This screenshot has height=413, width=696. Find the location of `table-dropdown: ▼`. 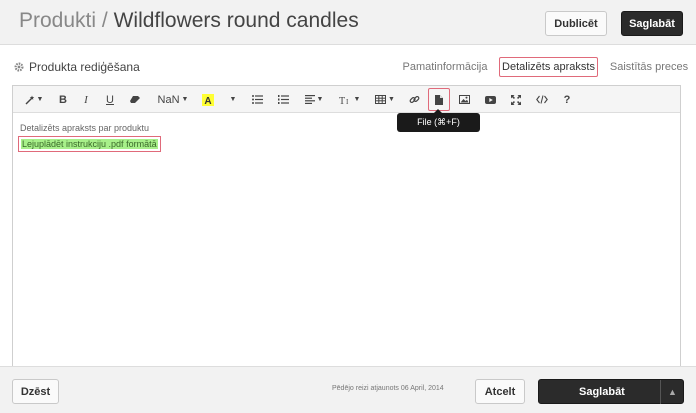

table-dropdown: ▼ is located at coordinates (385, 99).